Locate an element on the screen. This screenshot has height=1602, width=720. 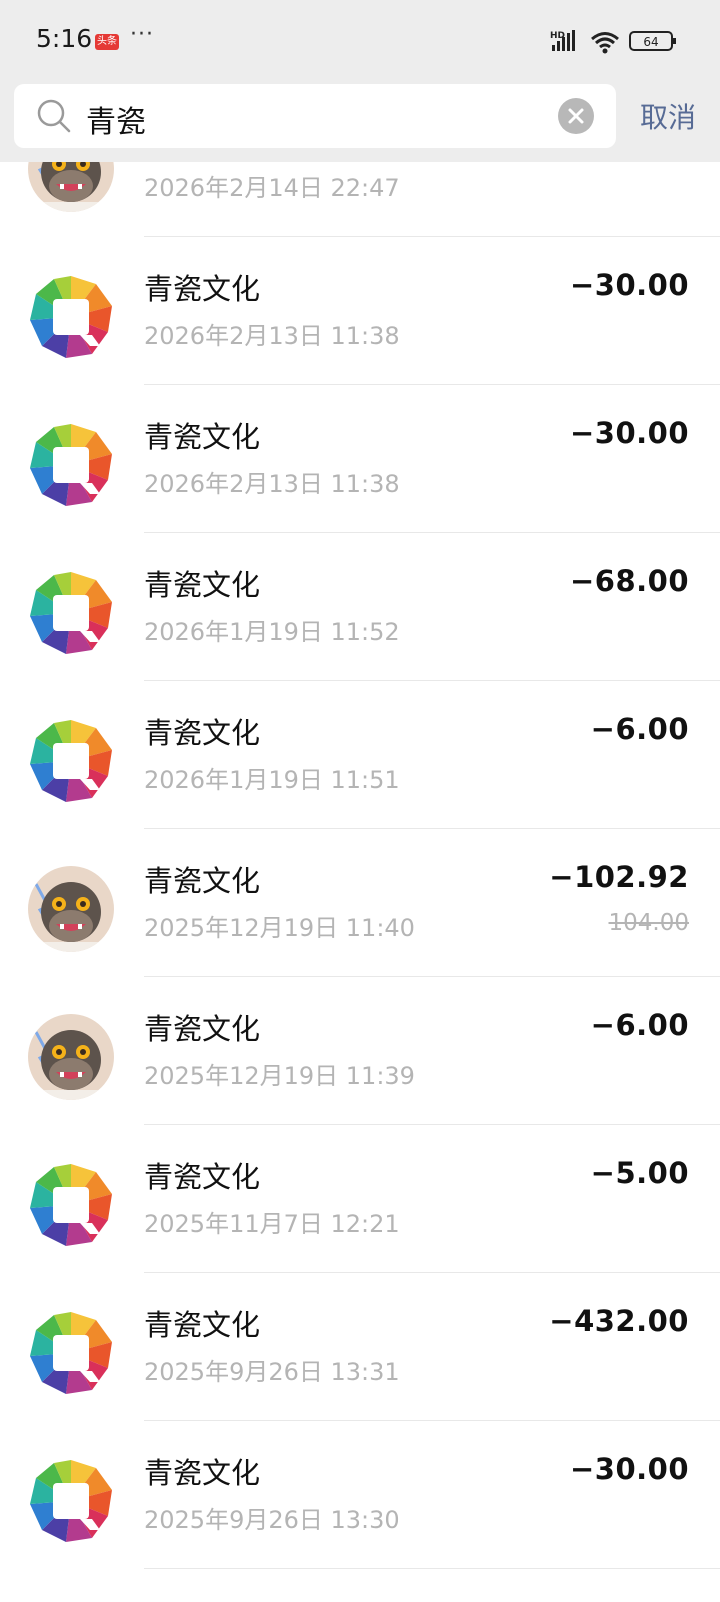
search-bar: 青瓷 取消 is located at coordinates (360, 122).